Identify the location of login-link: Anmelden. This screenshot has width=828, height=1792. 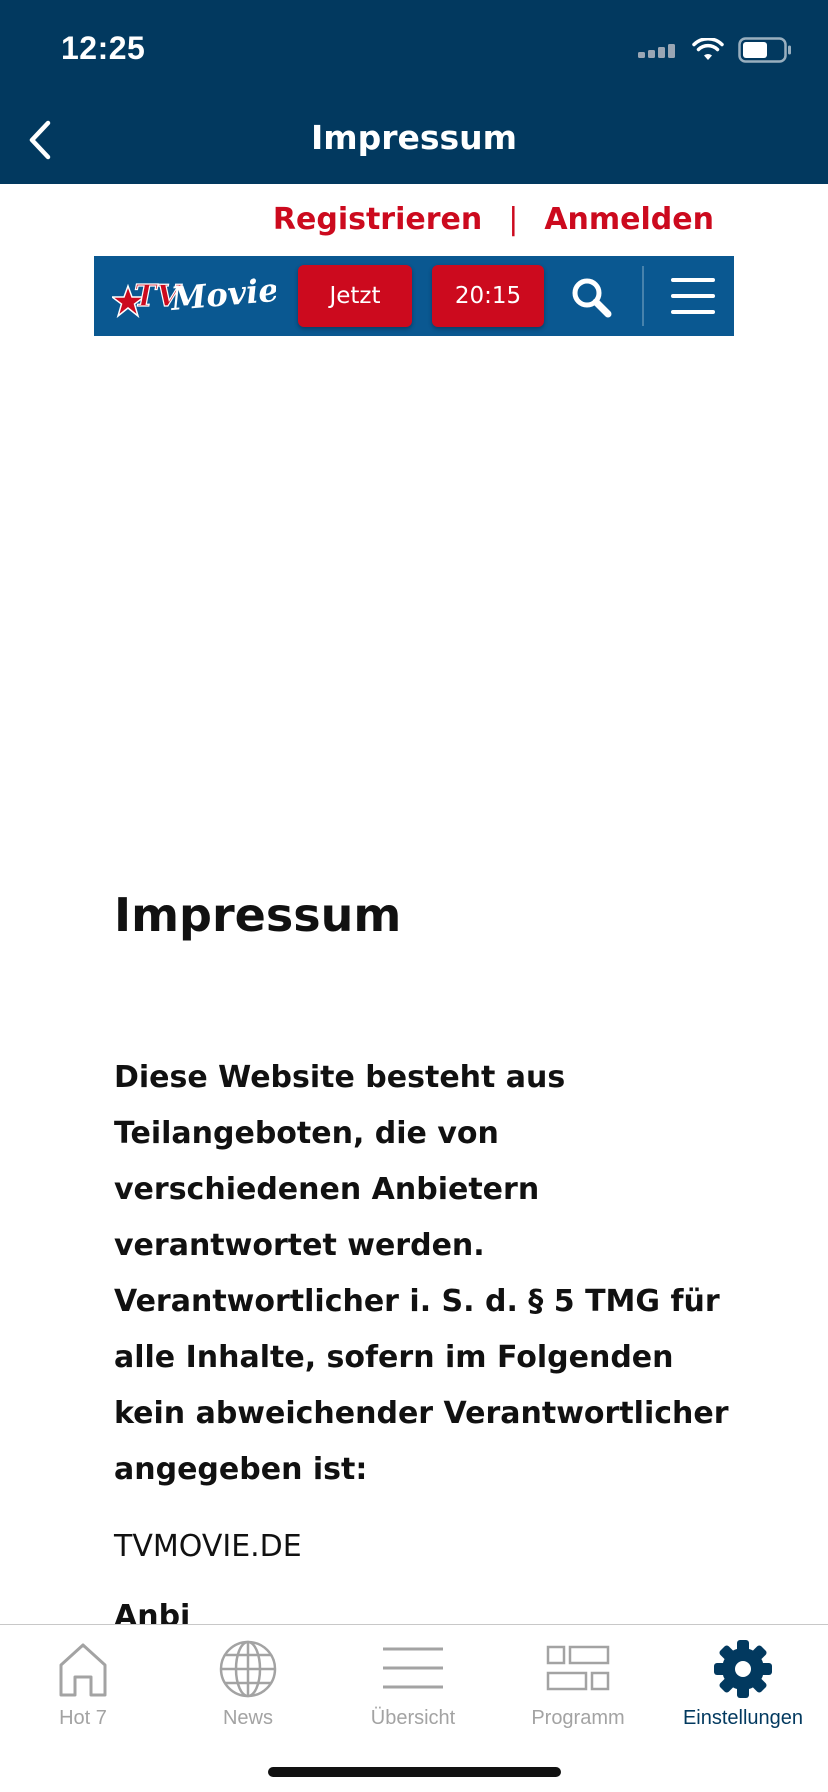
(629, 219).